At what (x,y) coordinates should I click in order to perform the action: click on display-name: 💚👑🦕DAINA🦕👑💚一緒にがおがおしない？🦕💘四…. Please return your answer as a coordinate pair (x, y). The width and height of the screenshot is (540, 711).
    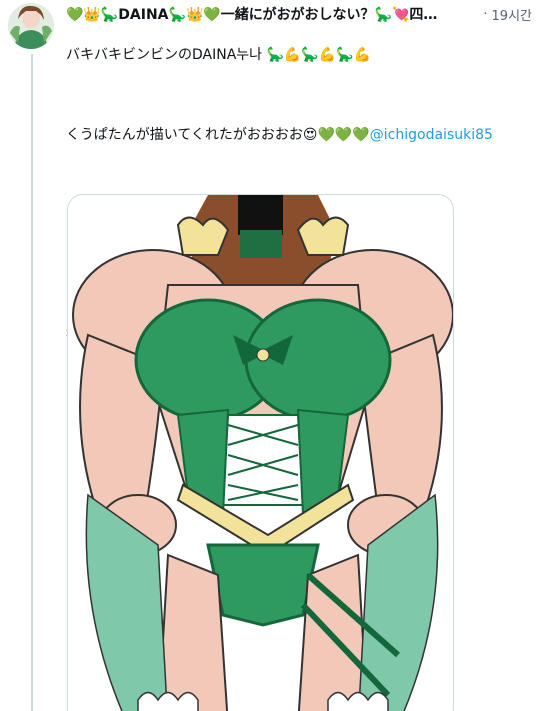
    Looking at the image, I should click on (271, 14).